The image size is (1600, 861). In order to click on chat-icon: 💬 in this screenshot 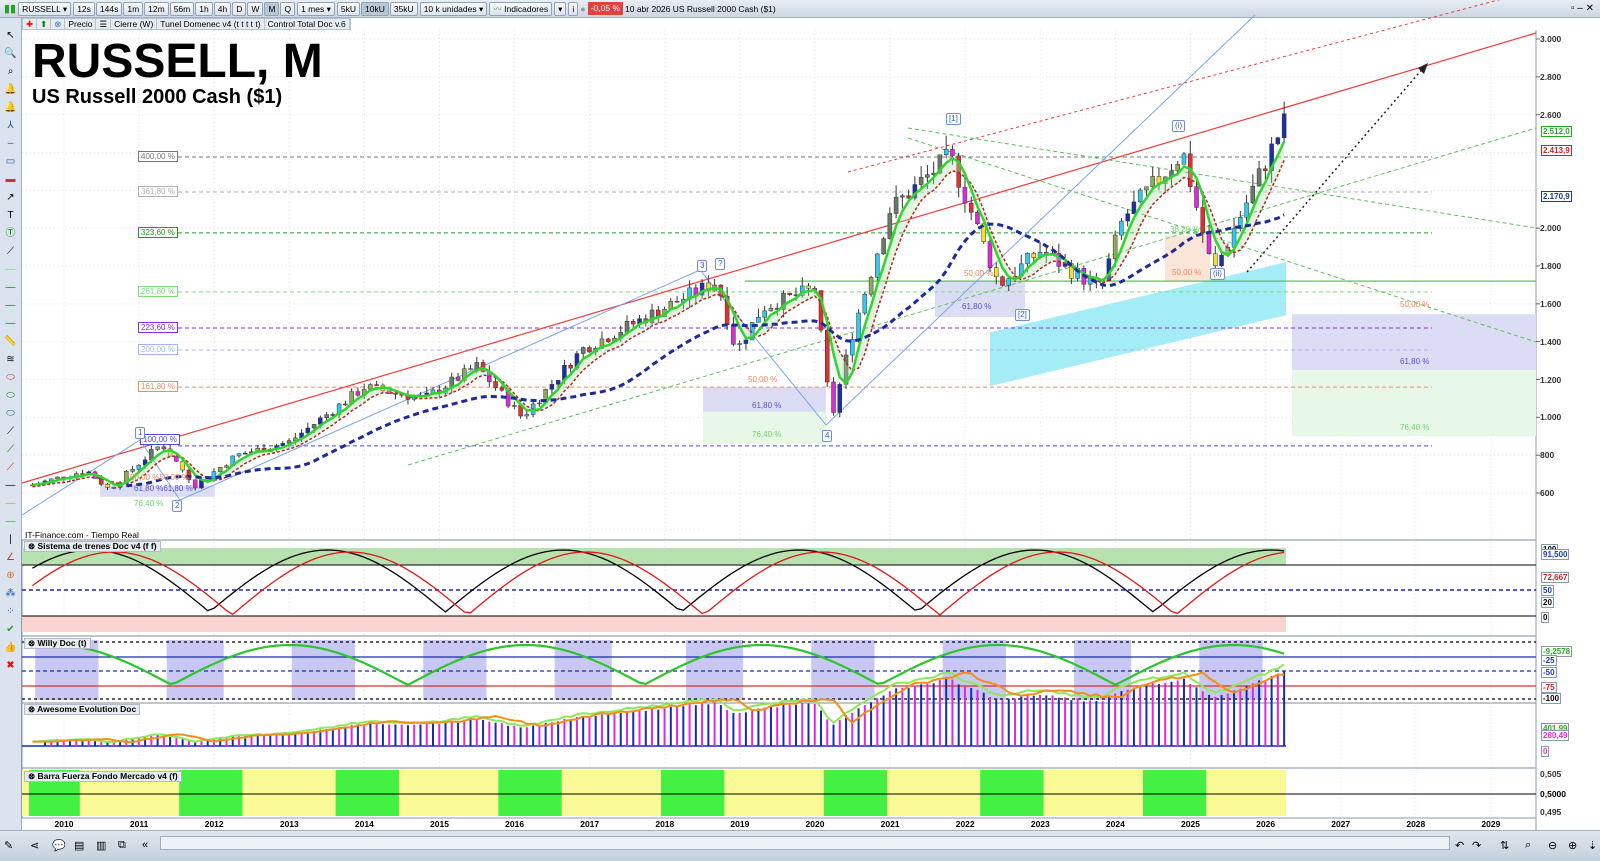, I will do `click(59, 845)`.